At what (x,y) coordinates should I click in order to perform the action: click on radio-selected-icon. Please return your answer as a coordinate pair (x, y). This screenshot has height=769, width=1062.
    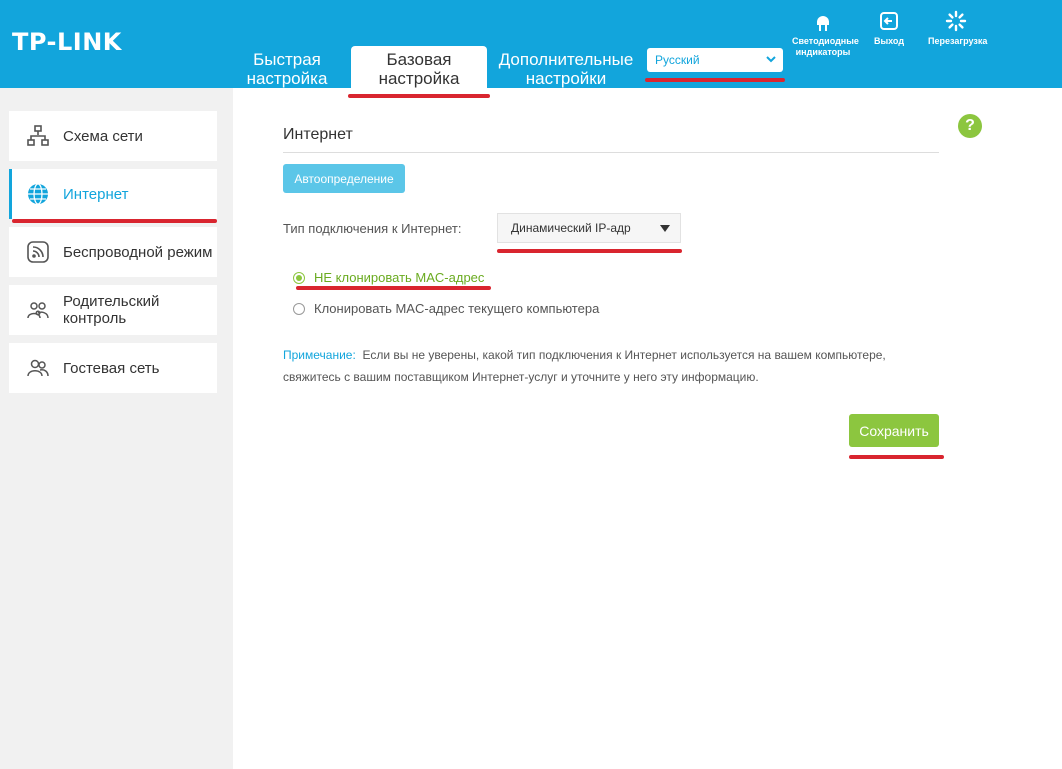
    Looking at the image, I should click on (299, 277).